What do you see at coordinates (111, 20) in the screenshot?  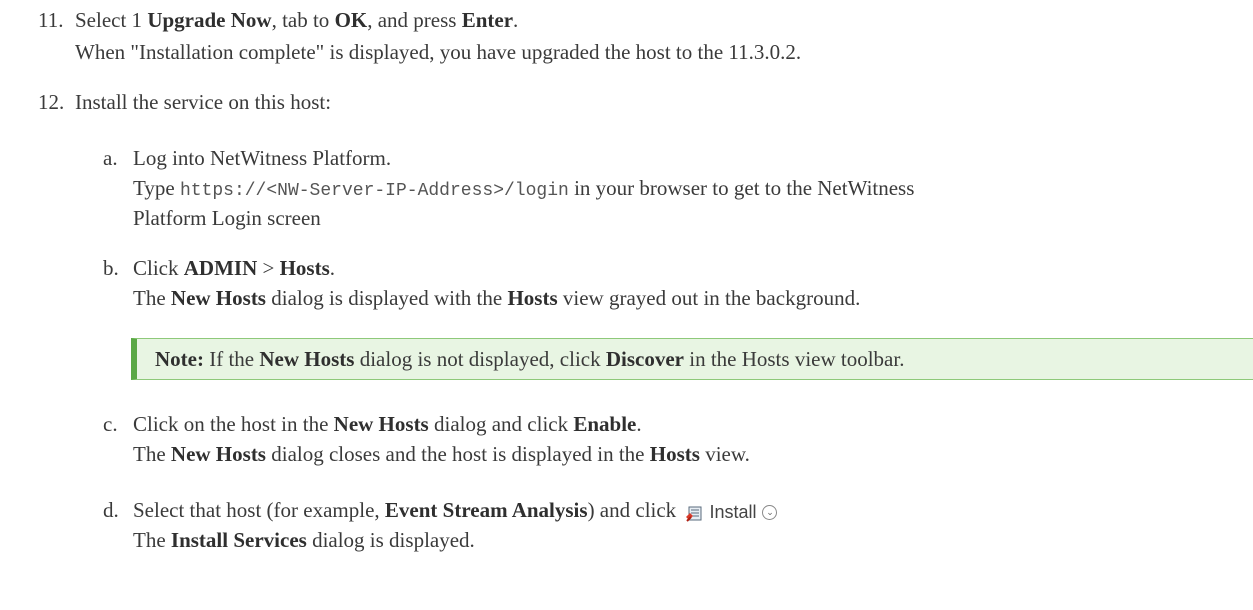 I see `text: Select 1` at bounding box center [111, 20].